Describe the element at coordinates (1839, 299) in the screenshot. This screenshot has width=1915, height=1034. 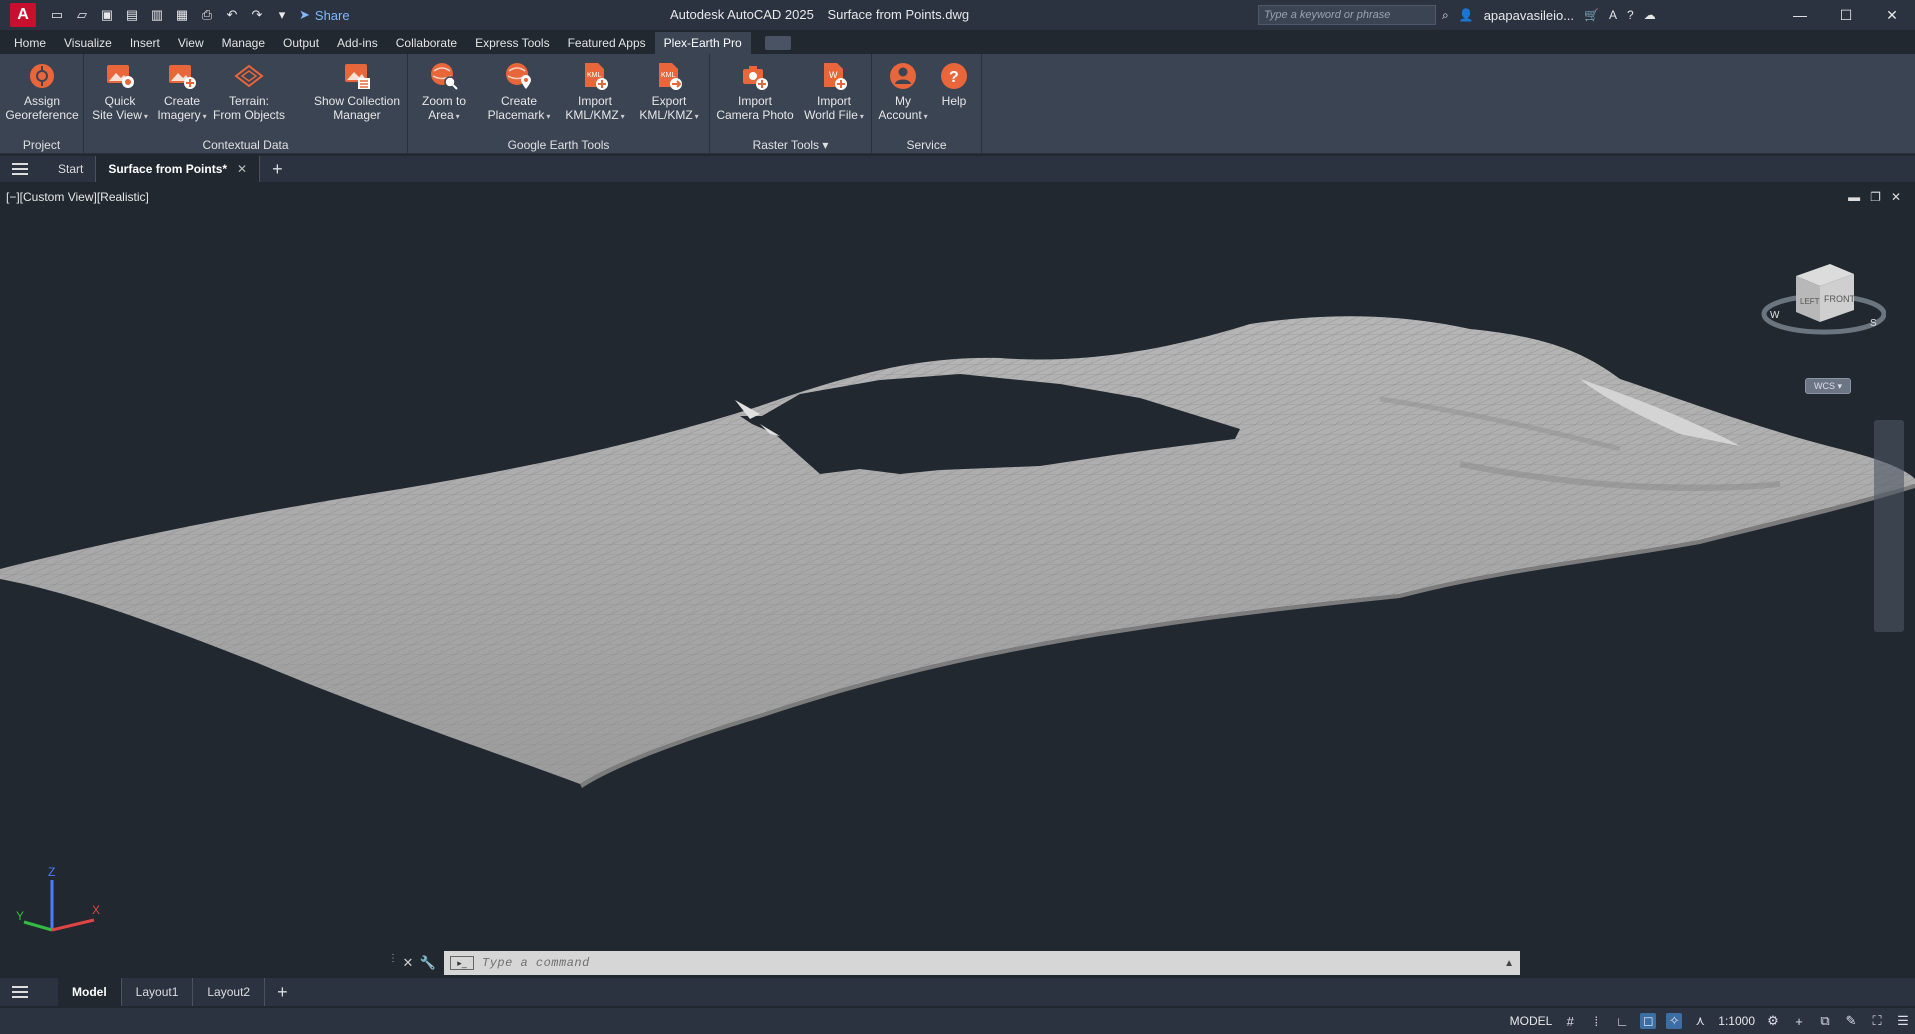
I see `viewcube-front-label: FRONT` at that location.